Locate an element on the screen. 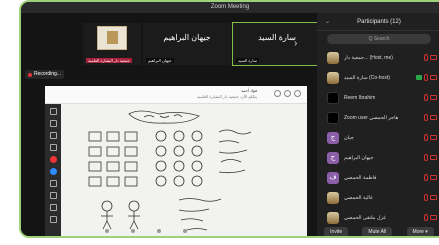 Image resolution: width=439 pixels, height=245 pixels. pen-tool-icon is located at coordinates (53, 123).